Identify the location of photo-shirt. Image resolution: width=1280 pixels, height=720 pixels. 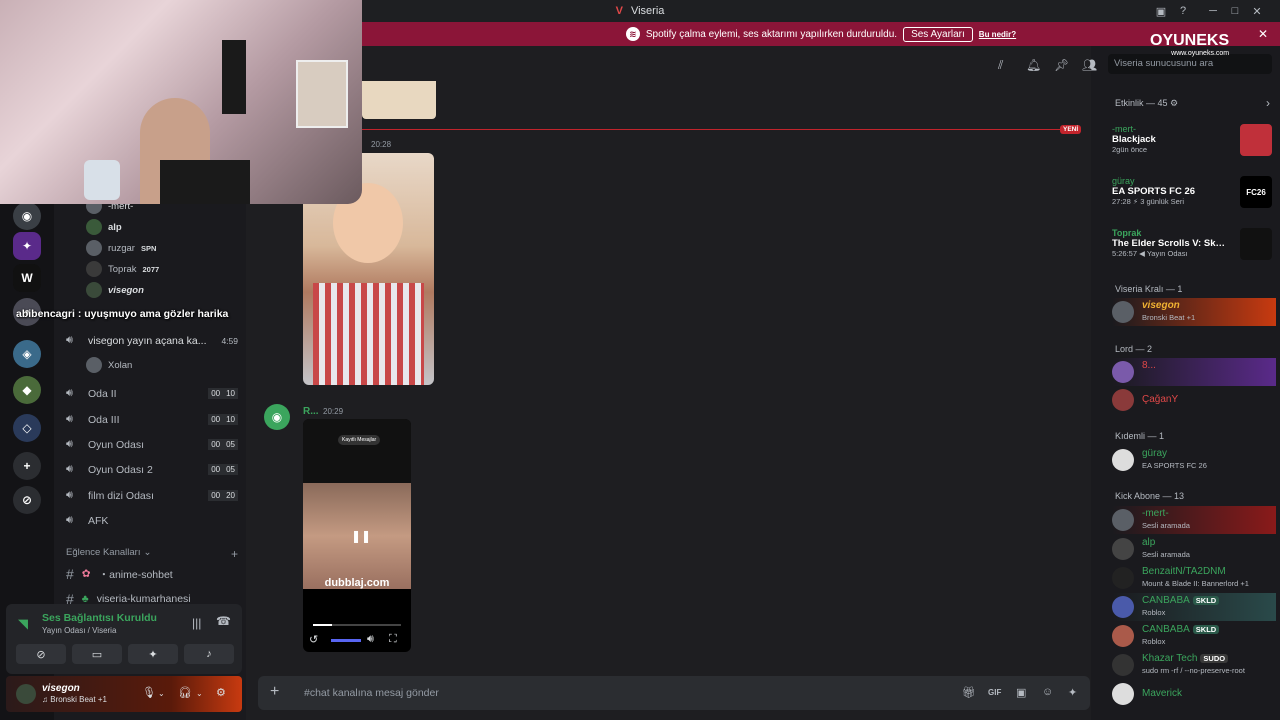
(368, 334).